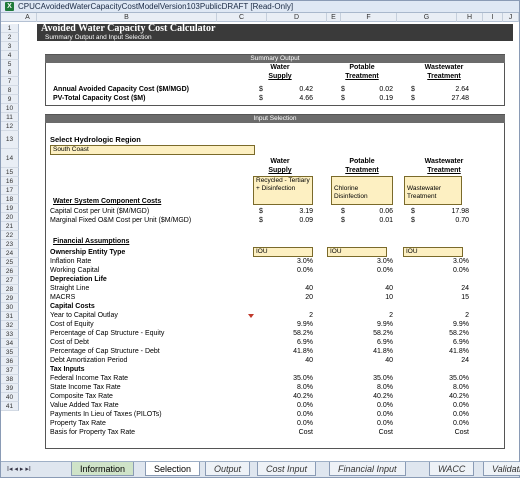  I want to click on financial-value-water: 2, so click(282, 315).